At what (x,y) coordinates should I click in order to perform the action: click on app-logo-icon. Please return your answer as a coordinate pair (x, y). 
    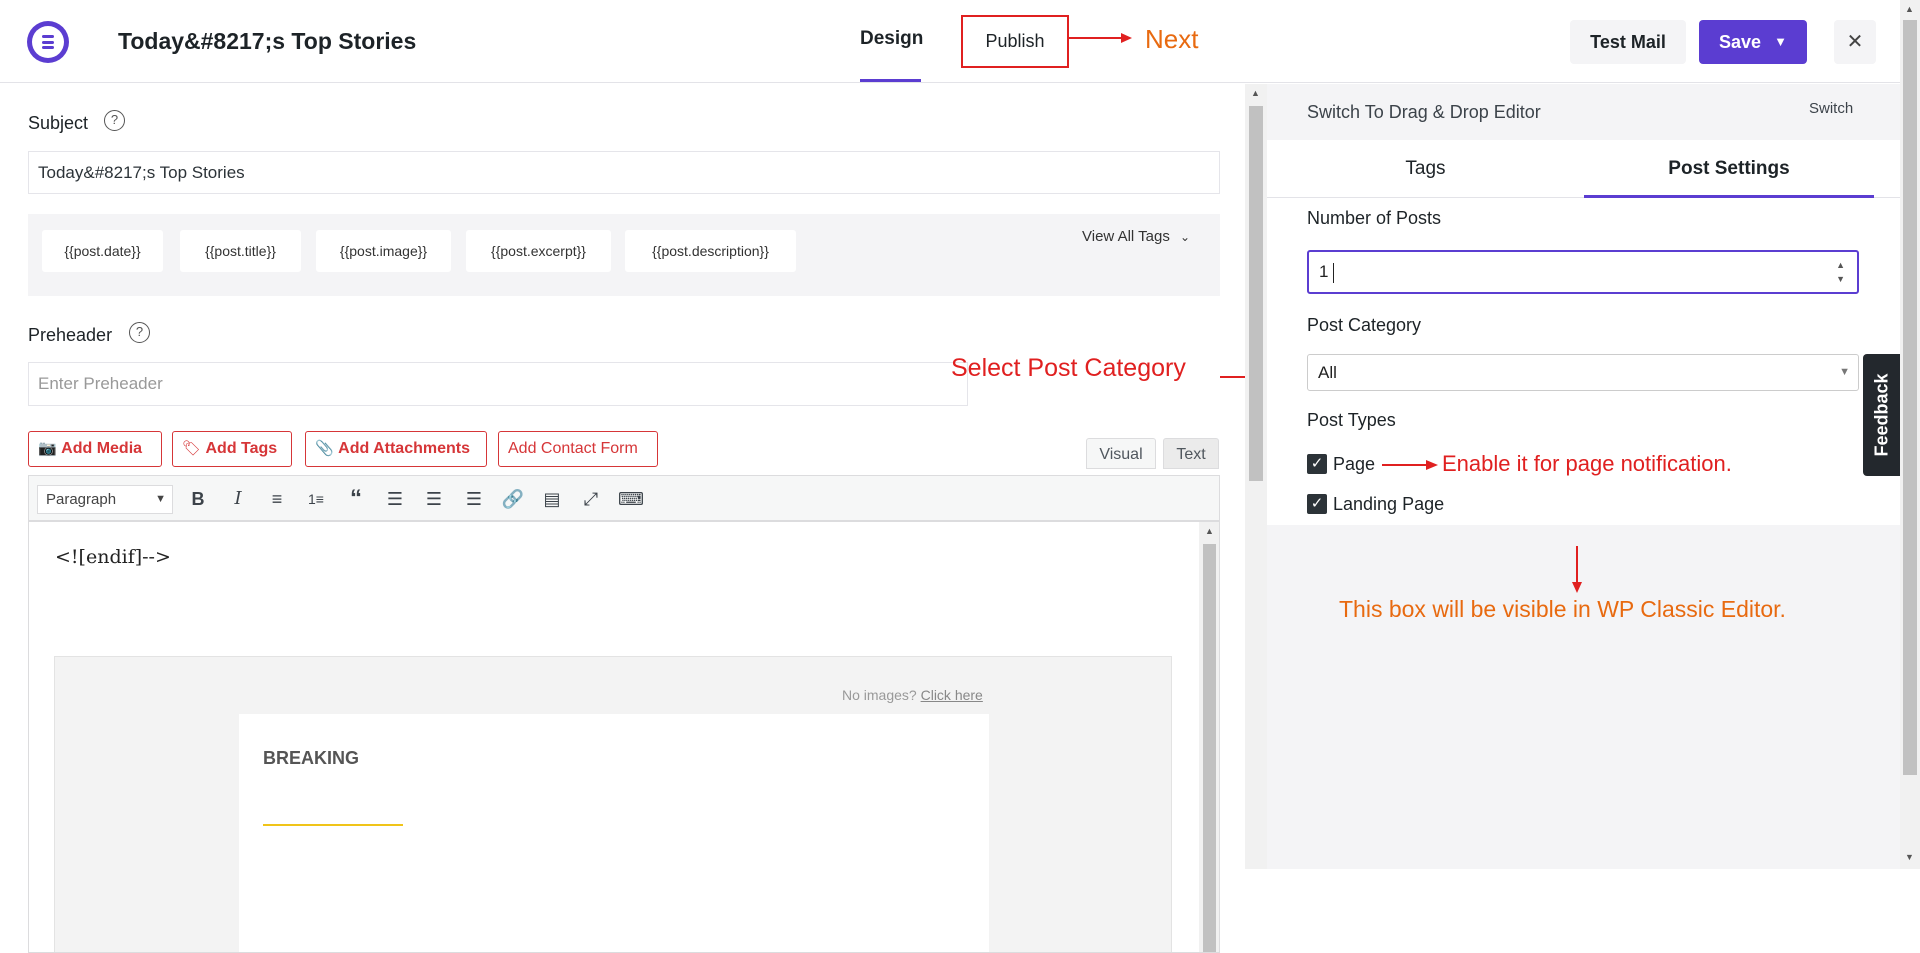
    Looking at the image, I should click on (48, 42).